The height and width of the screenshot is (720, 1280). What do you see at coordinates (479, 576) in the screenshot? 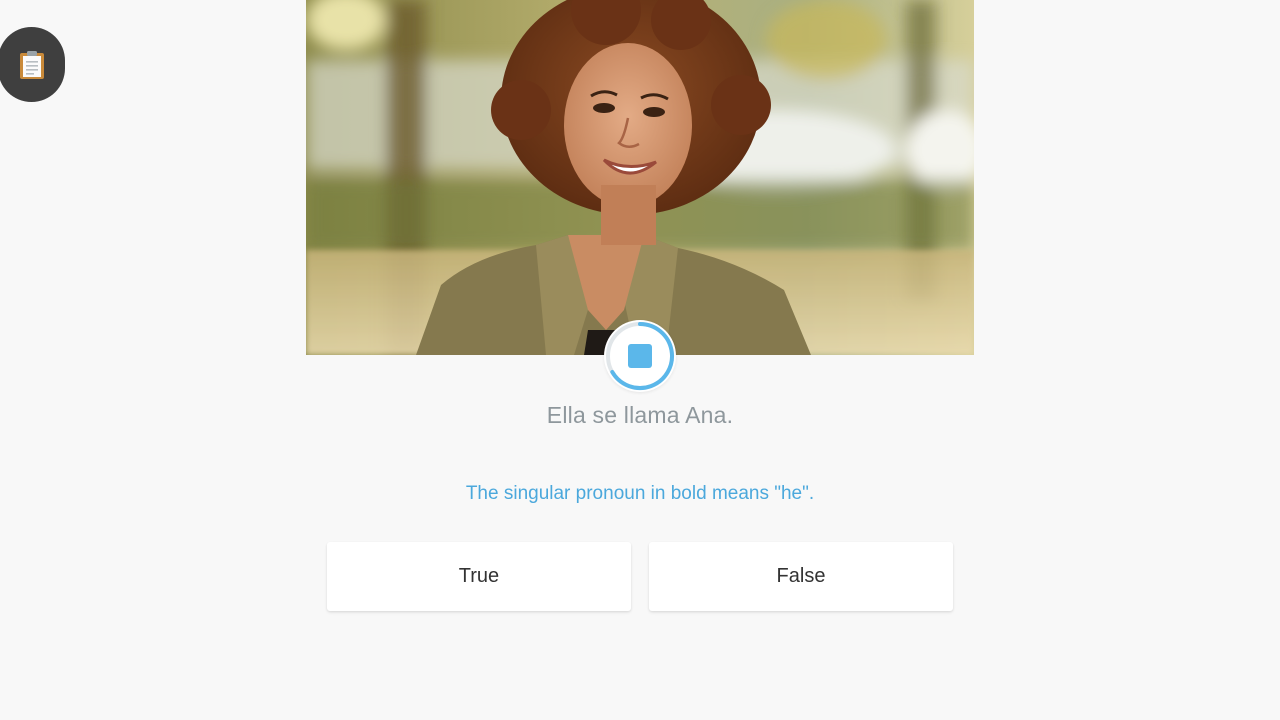
I see `answer-true-button: True` at bounding box center [479, 576].